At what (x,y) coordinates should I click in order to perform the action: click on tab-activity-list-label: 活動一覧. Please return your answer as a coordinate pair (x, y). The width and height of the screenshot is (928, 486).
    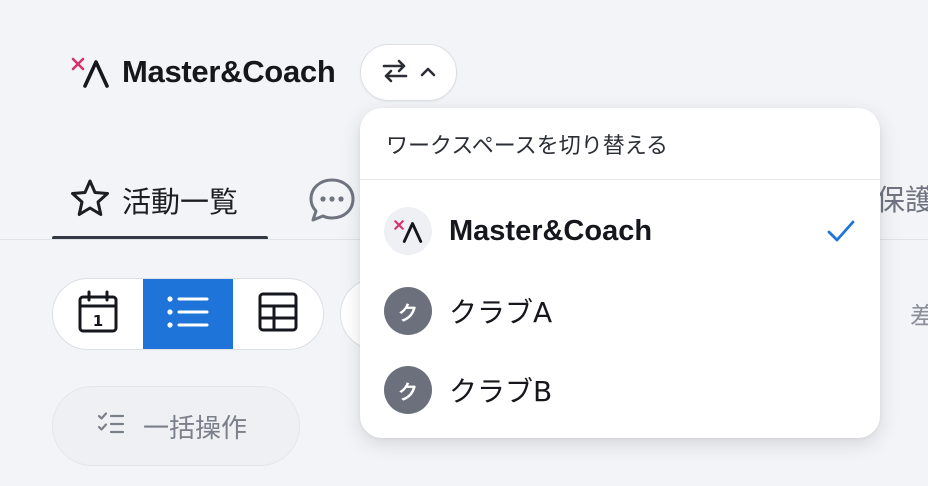
    Looking at the image, I should click on (180, 202).